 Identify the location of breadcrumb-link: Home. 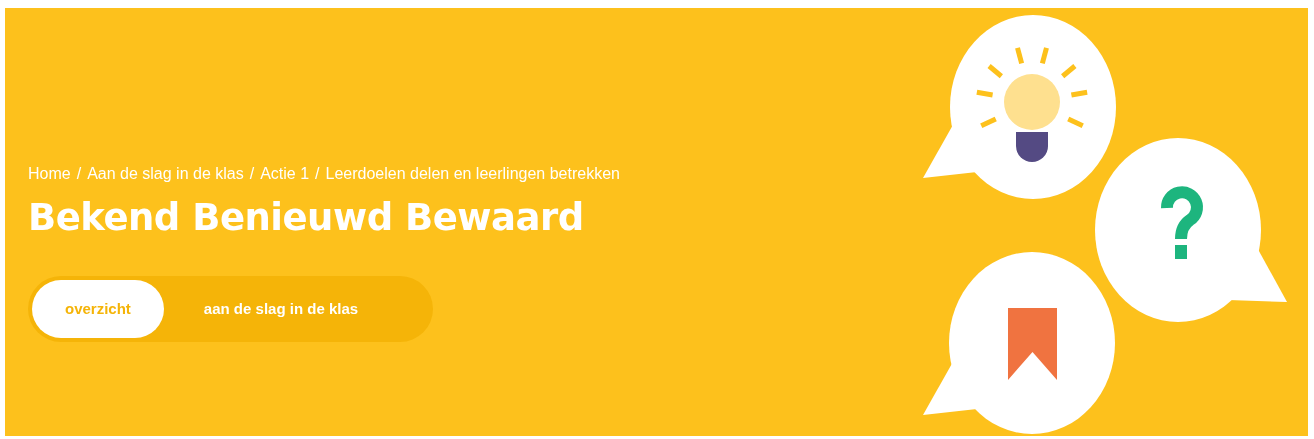
(49, 174).